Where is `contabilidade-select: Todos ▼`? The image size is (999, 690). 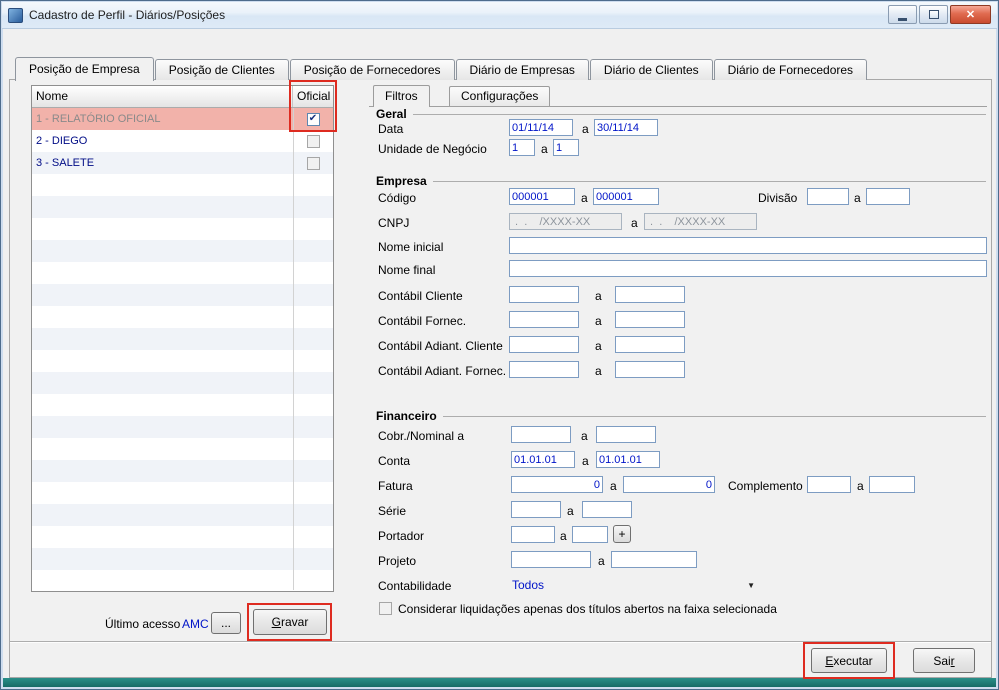
contabilidade-select: Todos ▼ is located at coordinates (634, 585).